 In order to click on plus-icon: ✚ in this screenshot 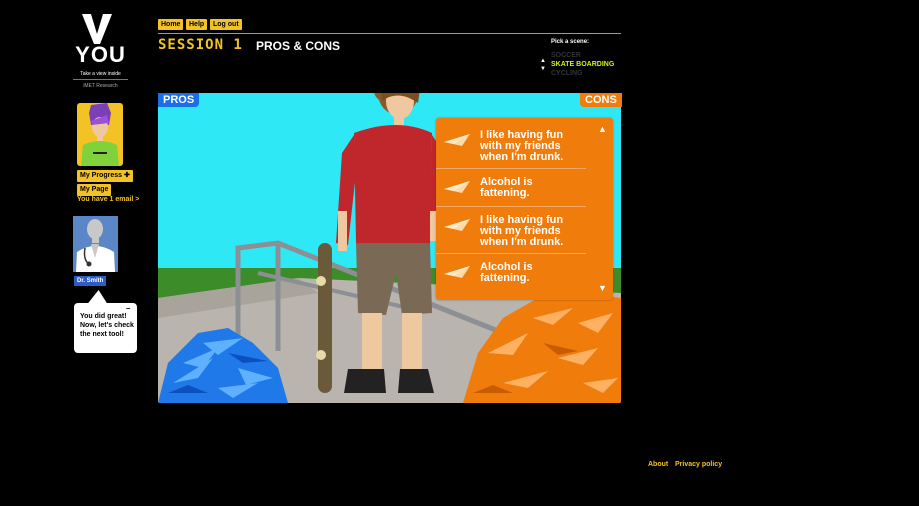, I will do `click(126, 175)`.